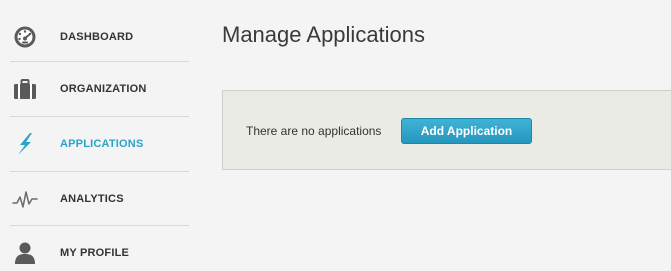  What do you see at coordinates (314, 131) in the screenshot?
I see `empty-state-message: There are no applications` at bounding box center [314, 131].